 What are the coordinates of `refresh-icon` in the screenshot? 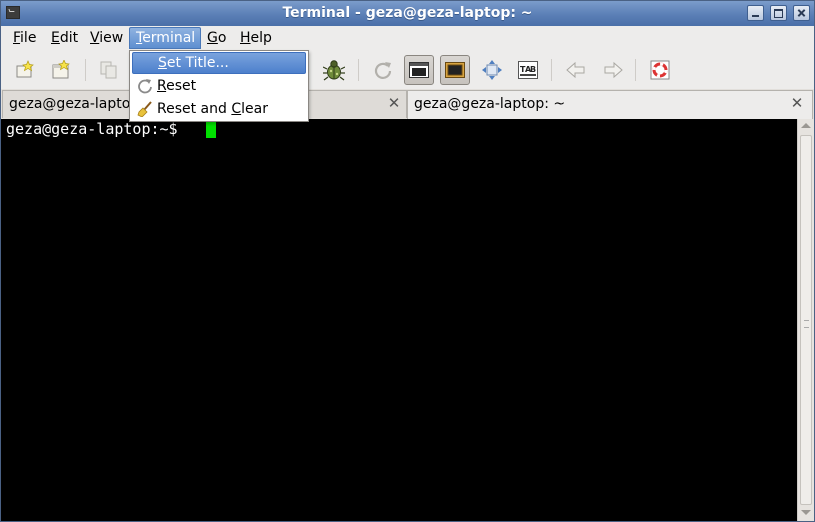 It's located at (383, 70).